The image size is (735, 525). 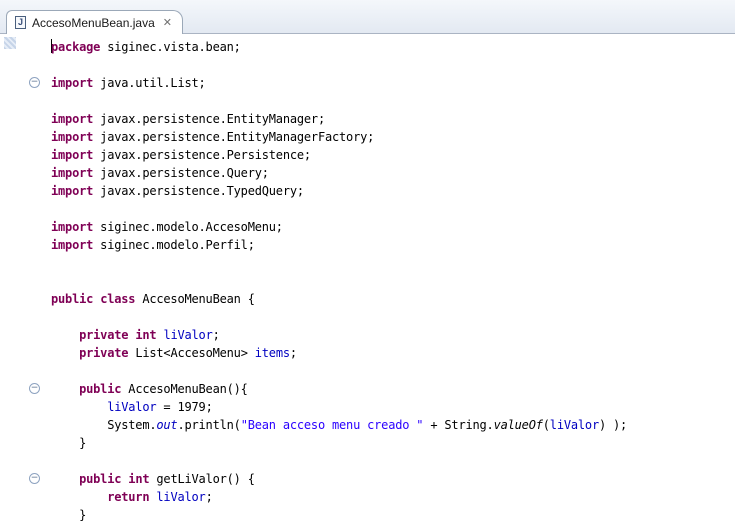 I want to click on code-token: AccesoMenuBean(){, so click(x=184, y=389).